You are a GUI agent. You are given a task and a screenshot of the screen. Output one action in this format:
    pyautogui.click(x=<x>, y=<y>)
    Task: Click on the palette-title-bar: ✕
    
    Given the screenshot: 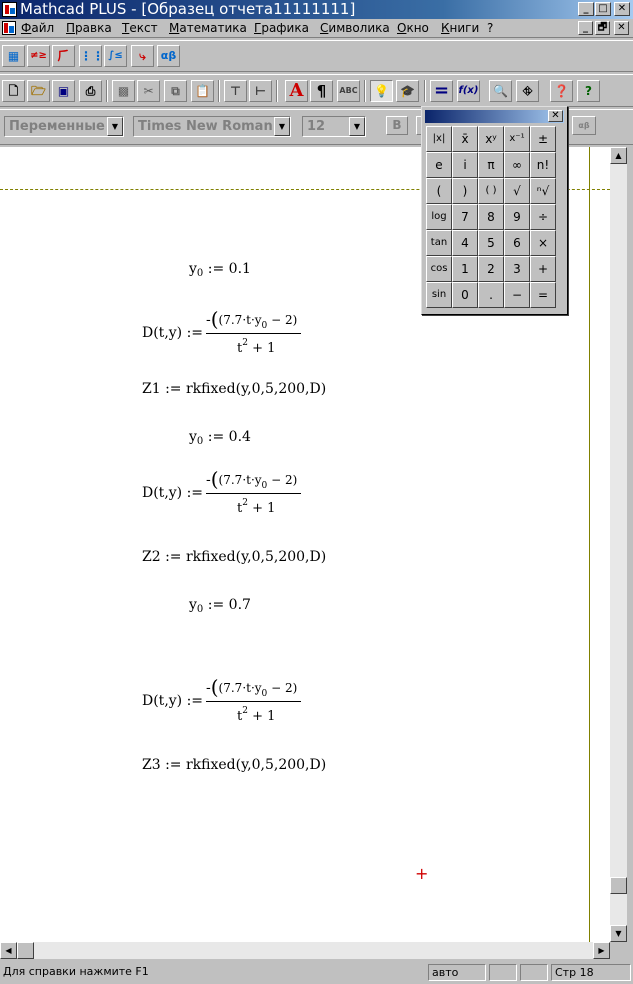 What is the action you would take?
    pyautogui.click(x=494, y=116)
    